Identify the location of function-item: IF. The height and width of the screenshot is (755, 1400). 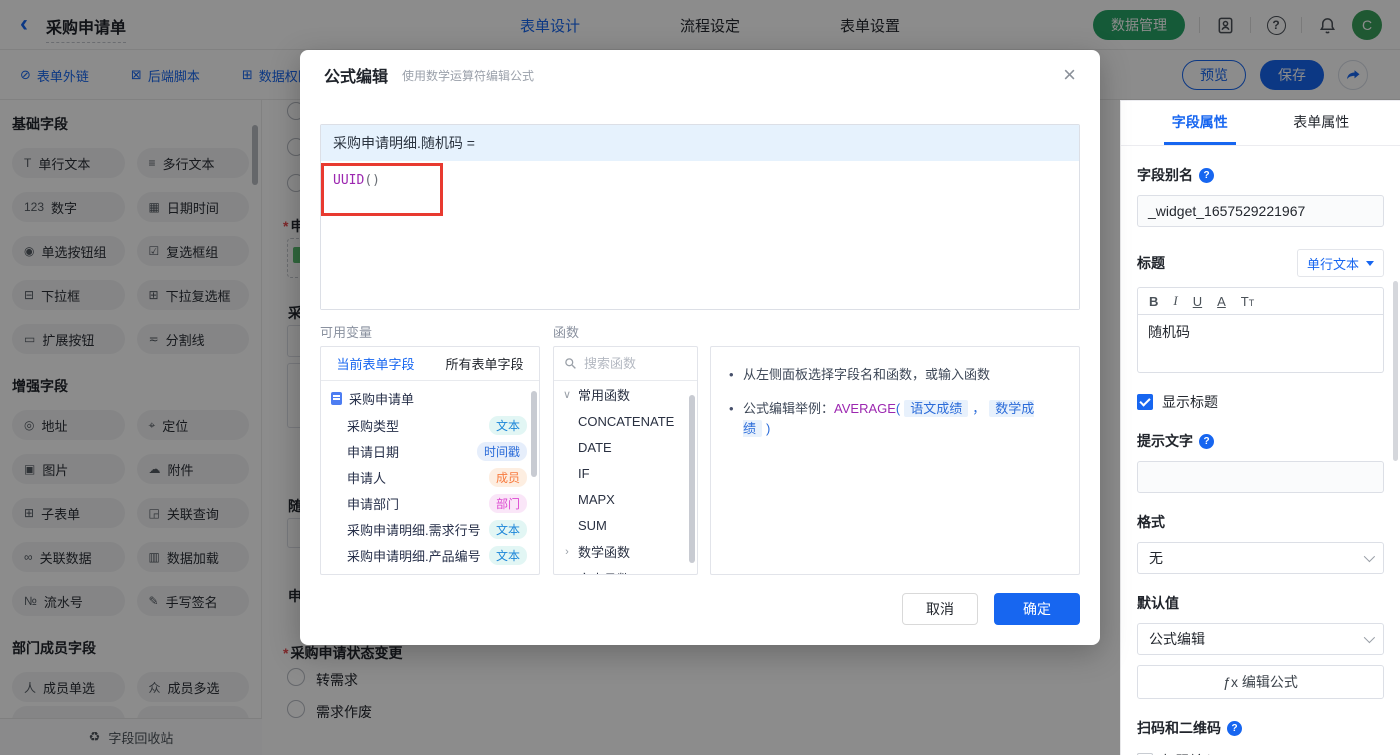
(625, 473).